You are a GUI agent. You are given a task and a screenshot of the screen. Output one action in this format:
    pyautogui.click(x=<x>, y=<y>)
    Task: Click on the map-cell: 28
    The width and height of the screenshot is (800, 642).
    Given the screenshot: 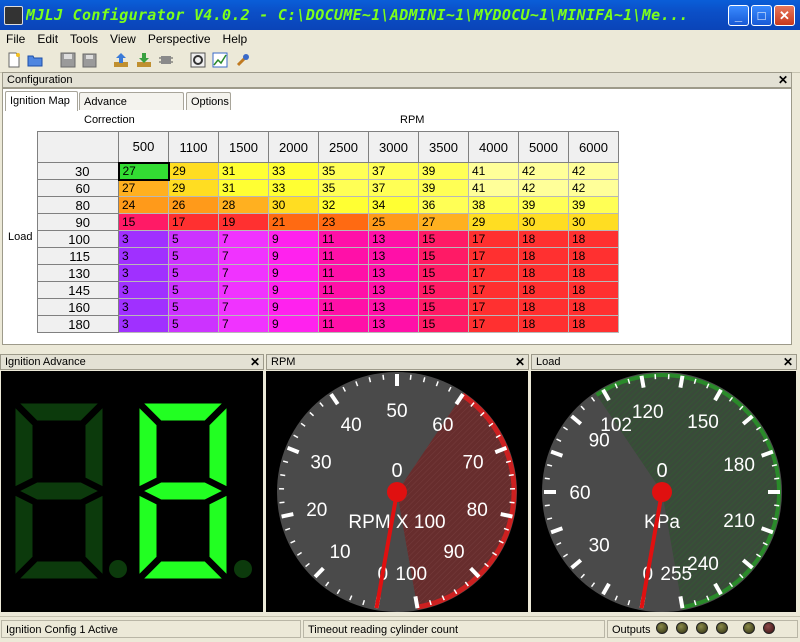 What is the action you would take?
    pyautogui.click(x=244, y=205)
    